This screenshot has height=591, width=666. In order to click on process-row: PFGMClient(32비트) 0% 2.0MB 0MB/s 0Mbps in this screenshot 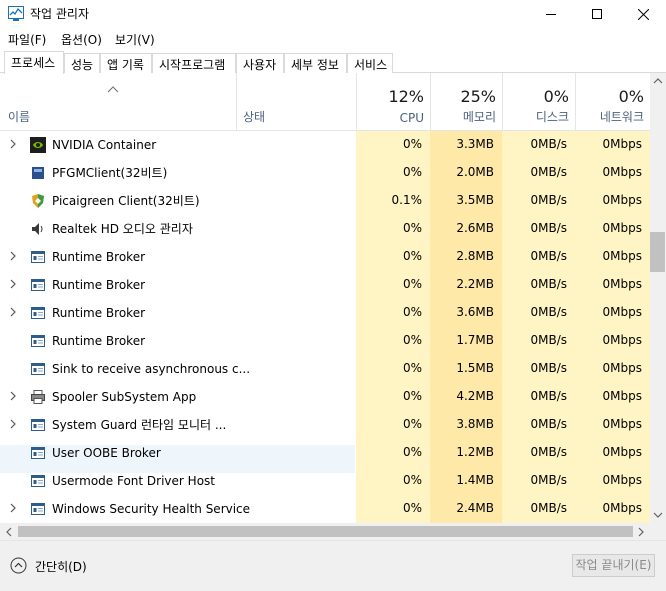, I will do `click(325, 173)`.